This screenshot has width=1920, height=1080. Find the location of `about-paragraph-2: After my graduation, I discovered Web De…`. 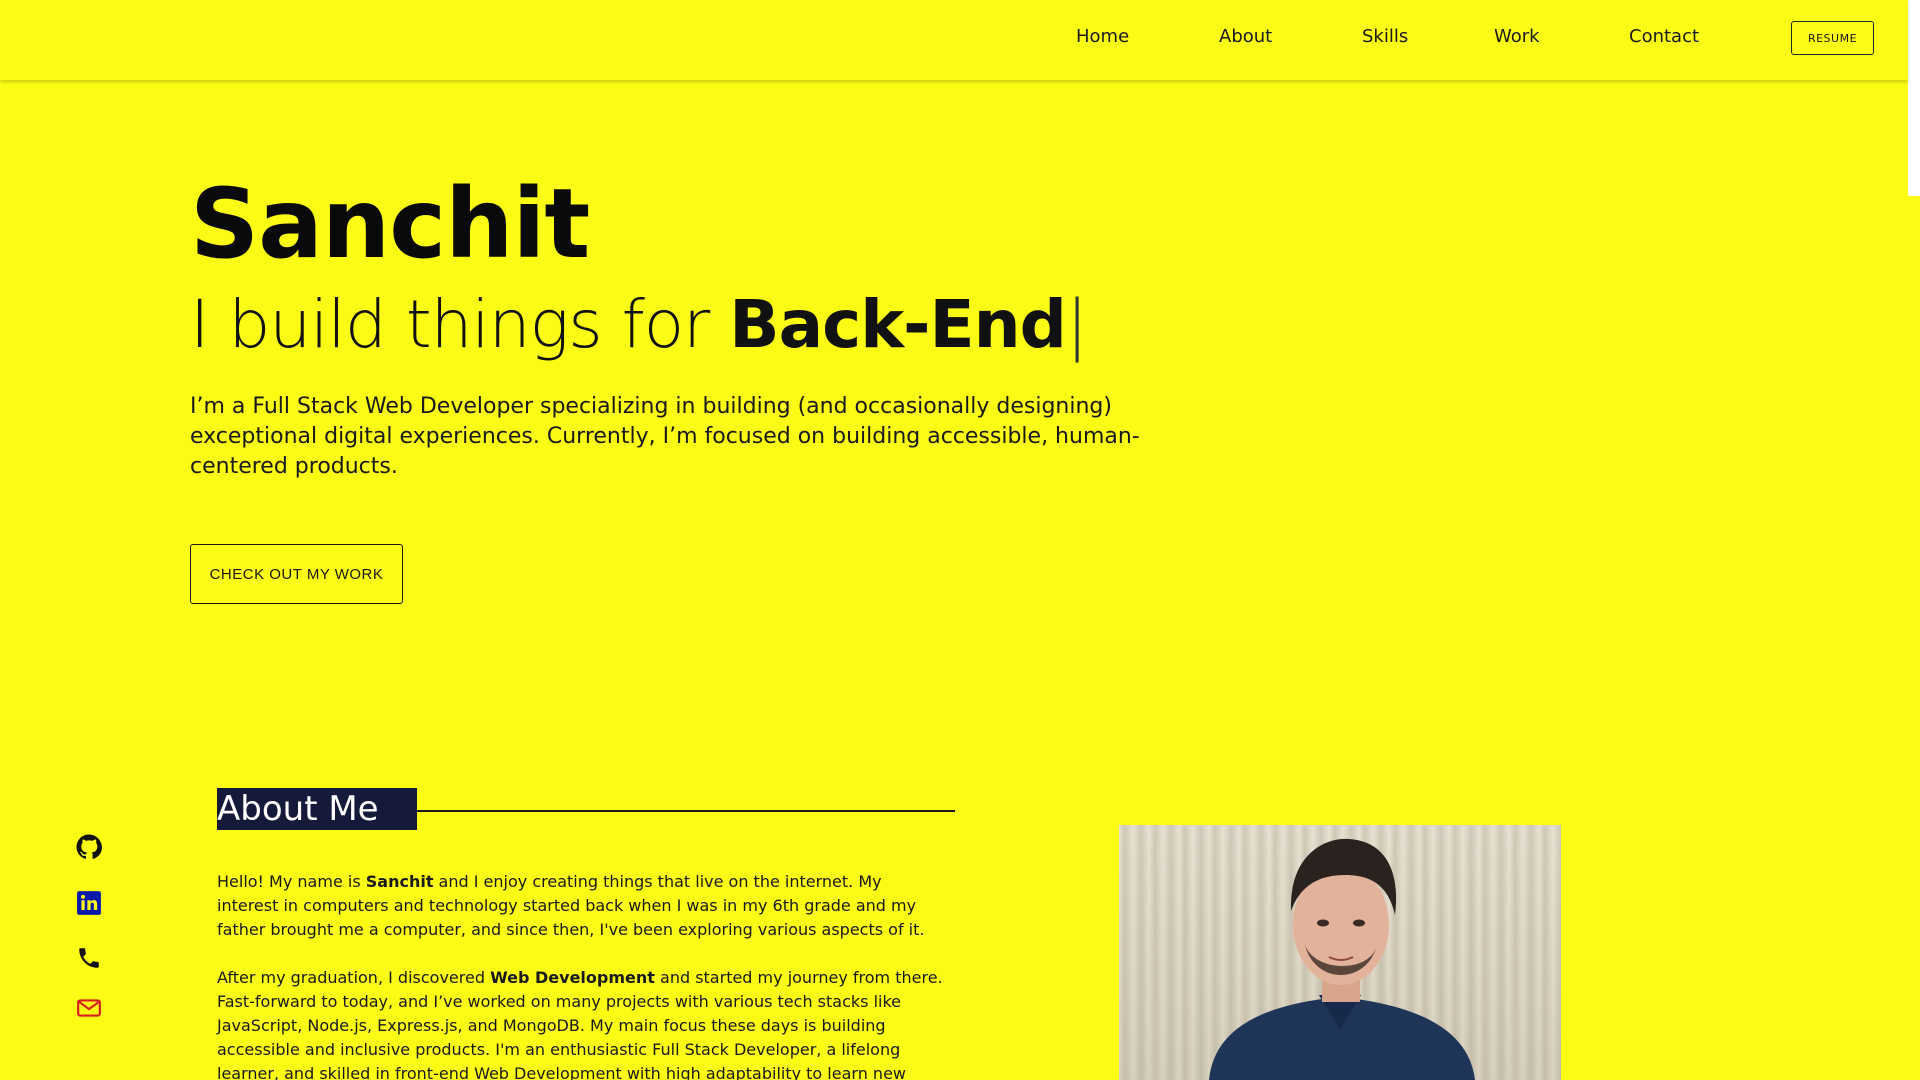

about-paragraph-2: After my graduation, I discovered Web De… is located at coordinates (582, 1023).